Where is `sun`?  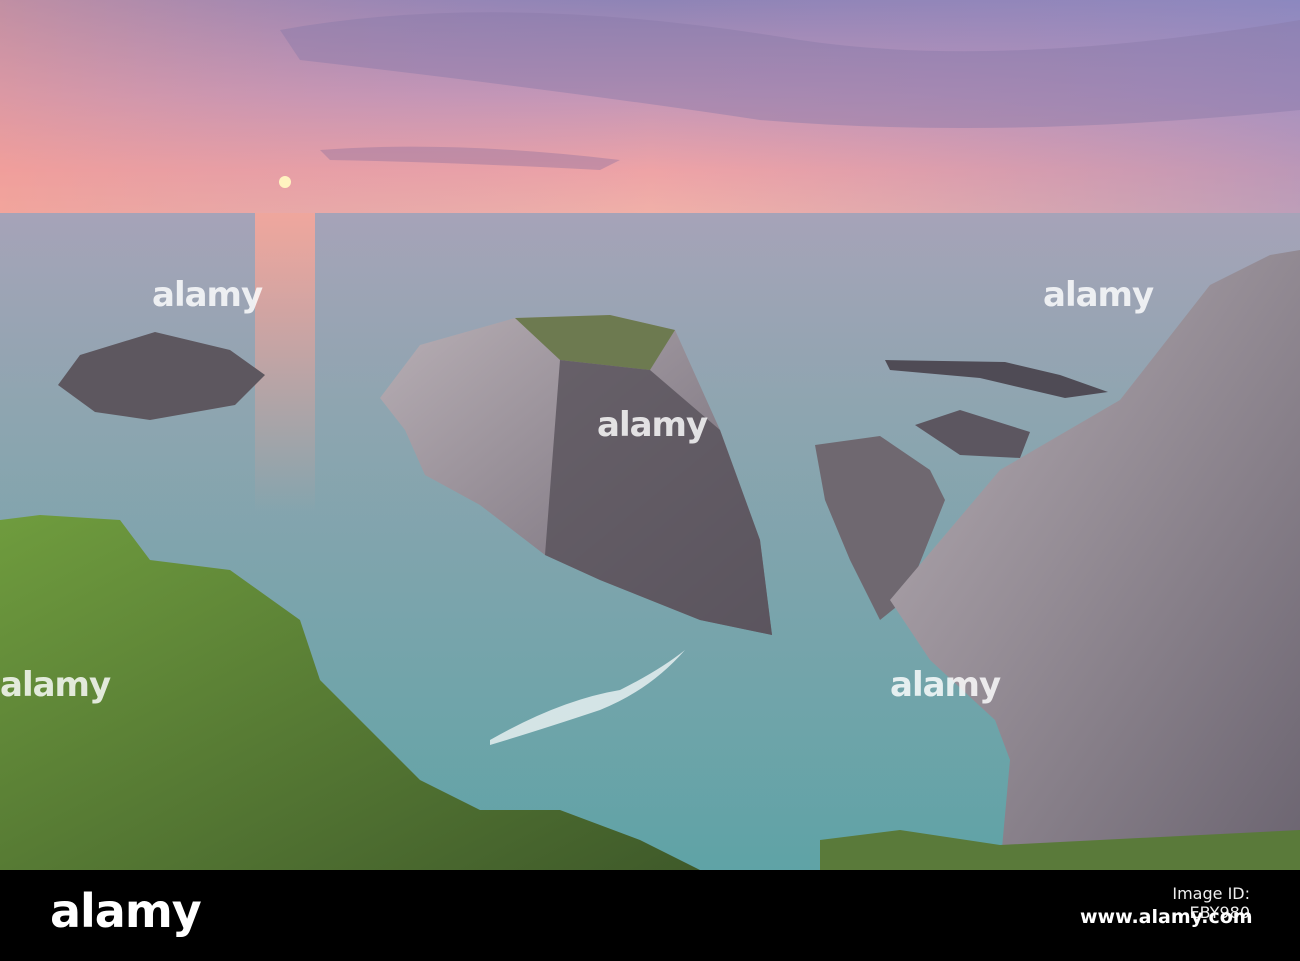 sun is located at coordinates (285, 182).